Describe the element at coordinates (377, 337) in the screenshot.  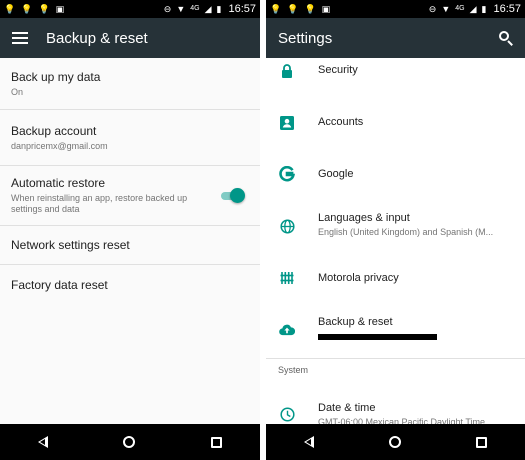
I see `redaction-bar` at that location.